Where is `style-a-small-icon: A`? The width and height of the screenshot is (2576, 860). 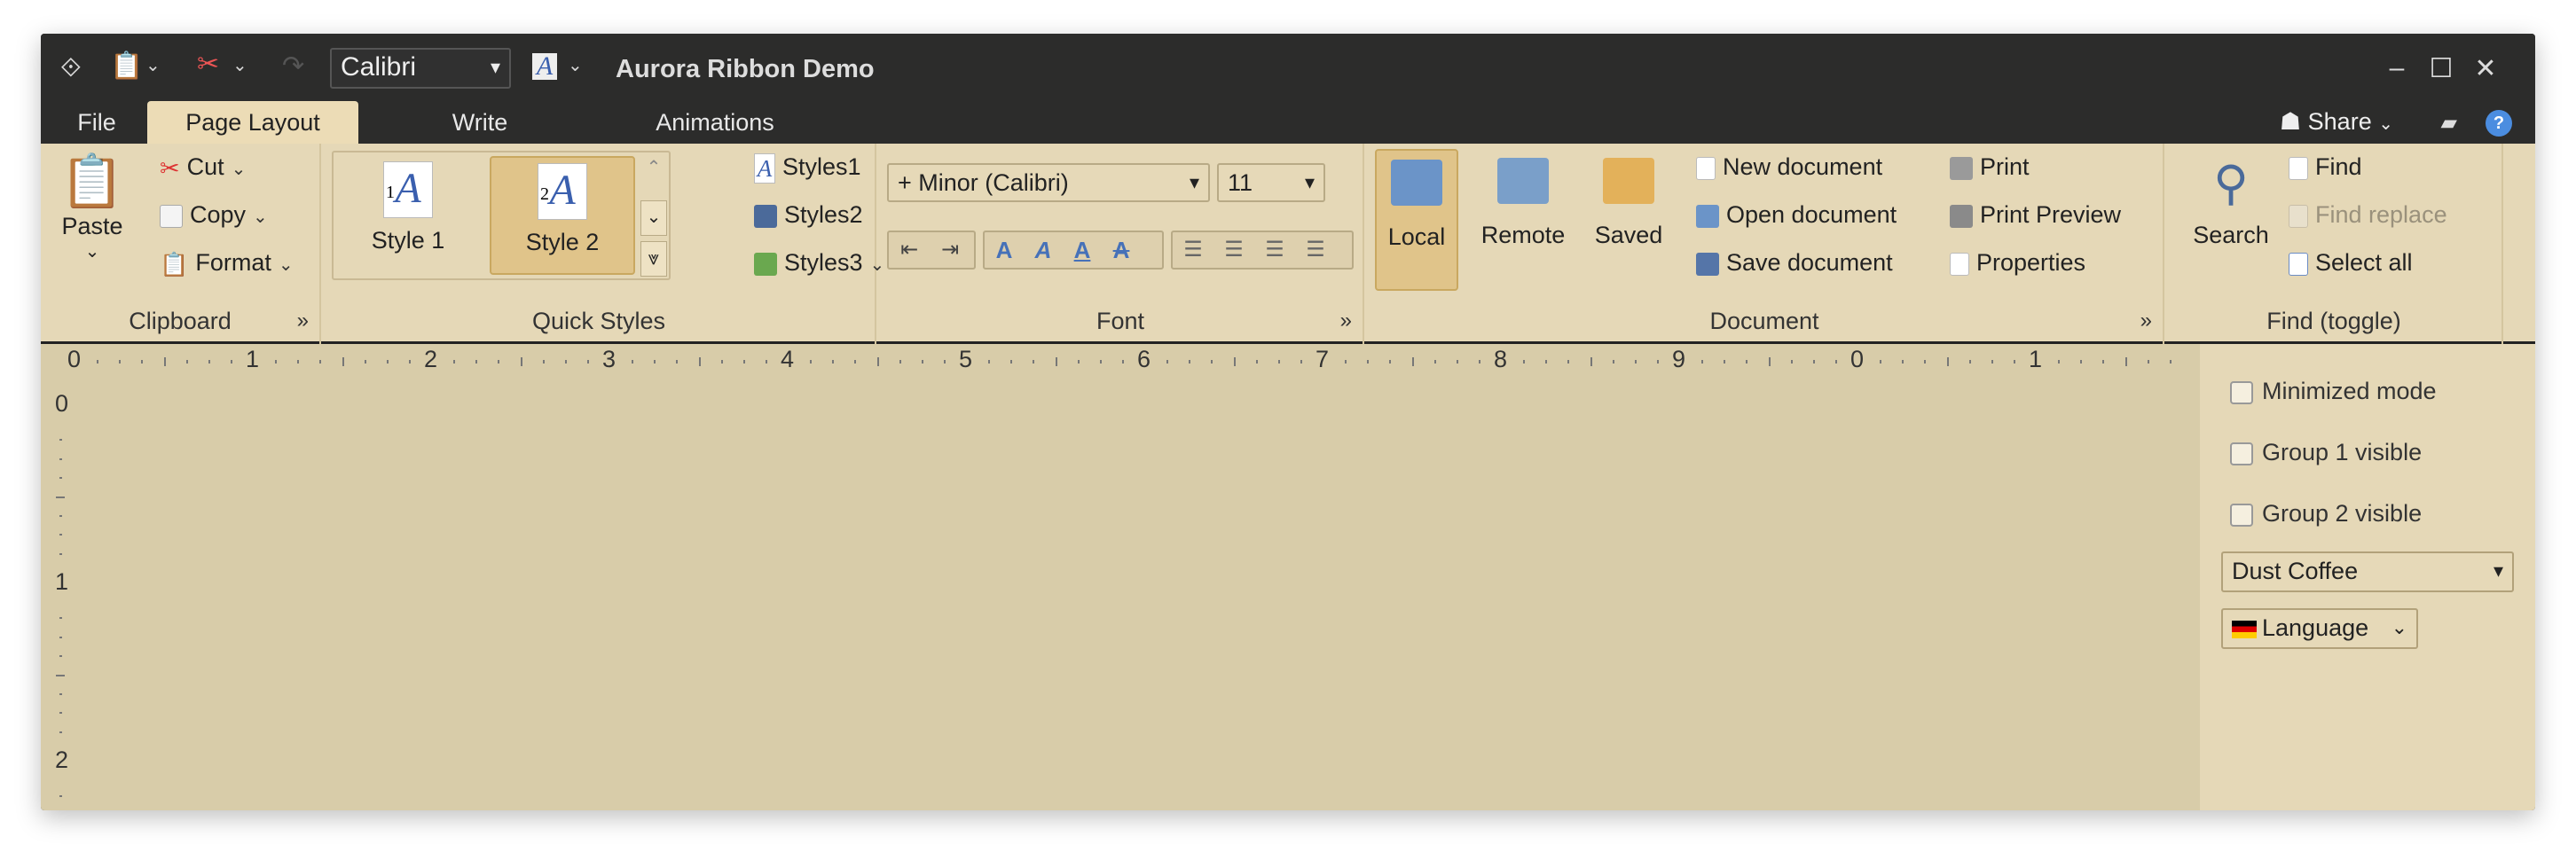
style-a-small-icon: A is located at coordinates (764, 168).